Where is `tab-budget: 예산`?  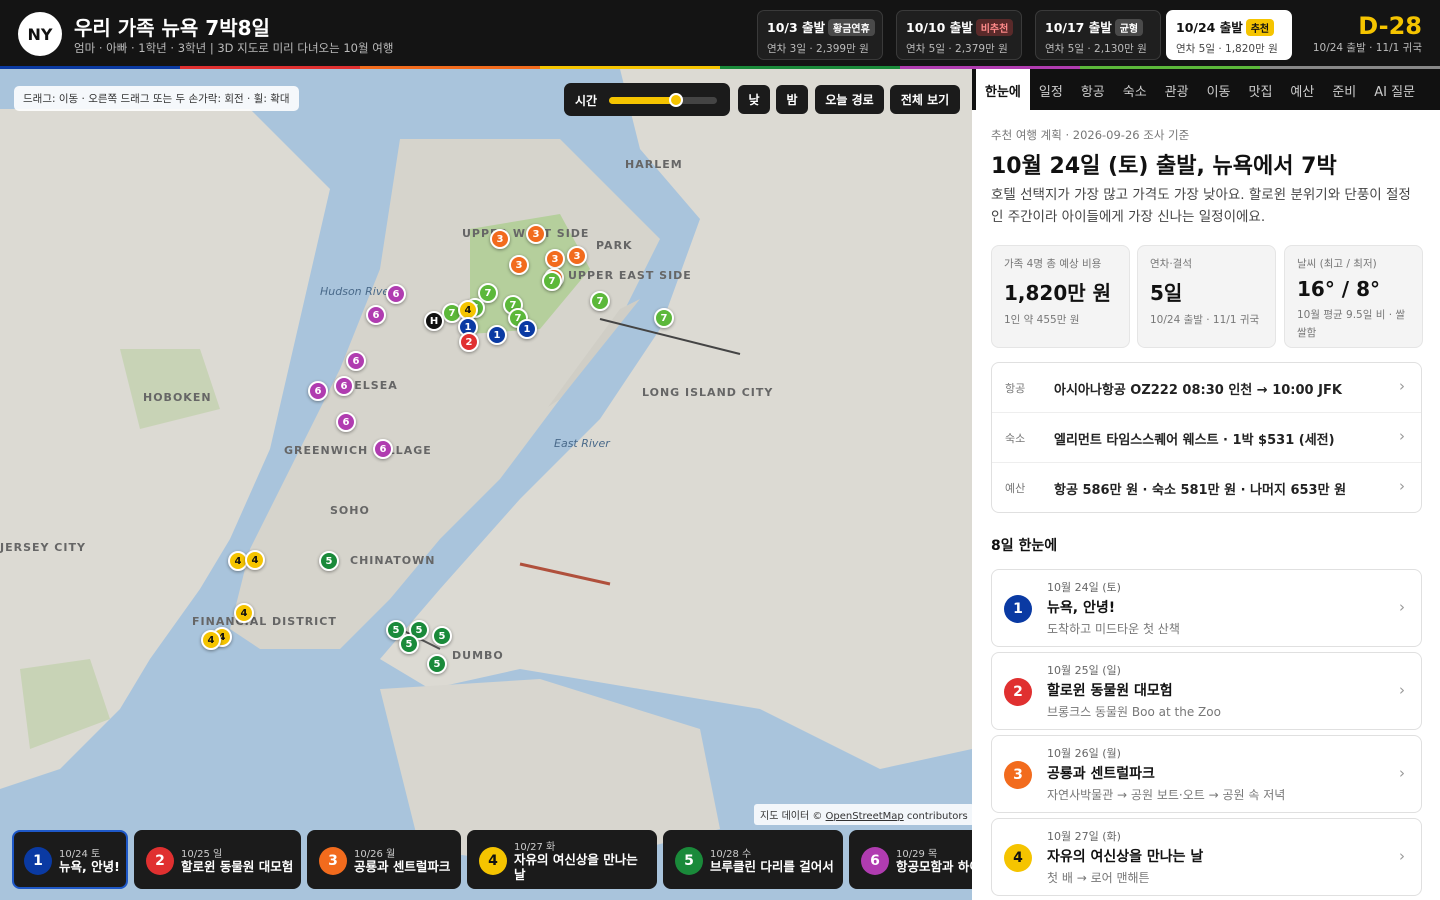
tab-budget: 예산 is located at coordinates (1302, 89).